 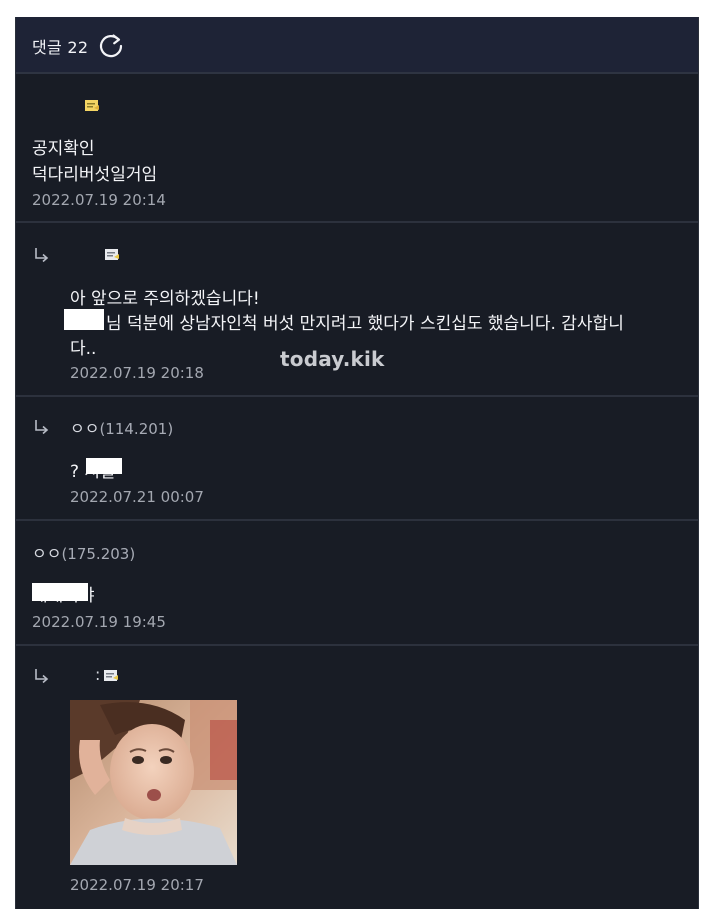 What do you see at coordinates (83, 349) in the screenshot?
I see `comment-text: 다..` at bounding box center [83, 349].